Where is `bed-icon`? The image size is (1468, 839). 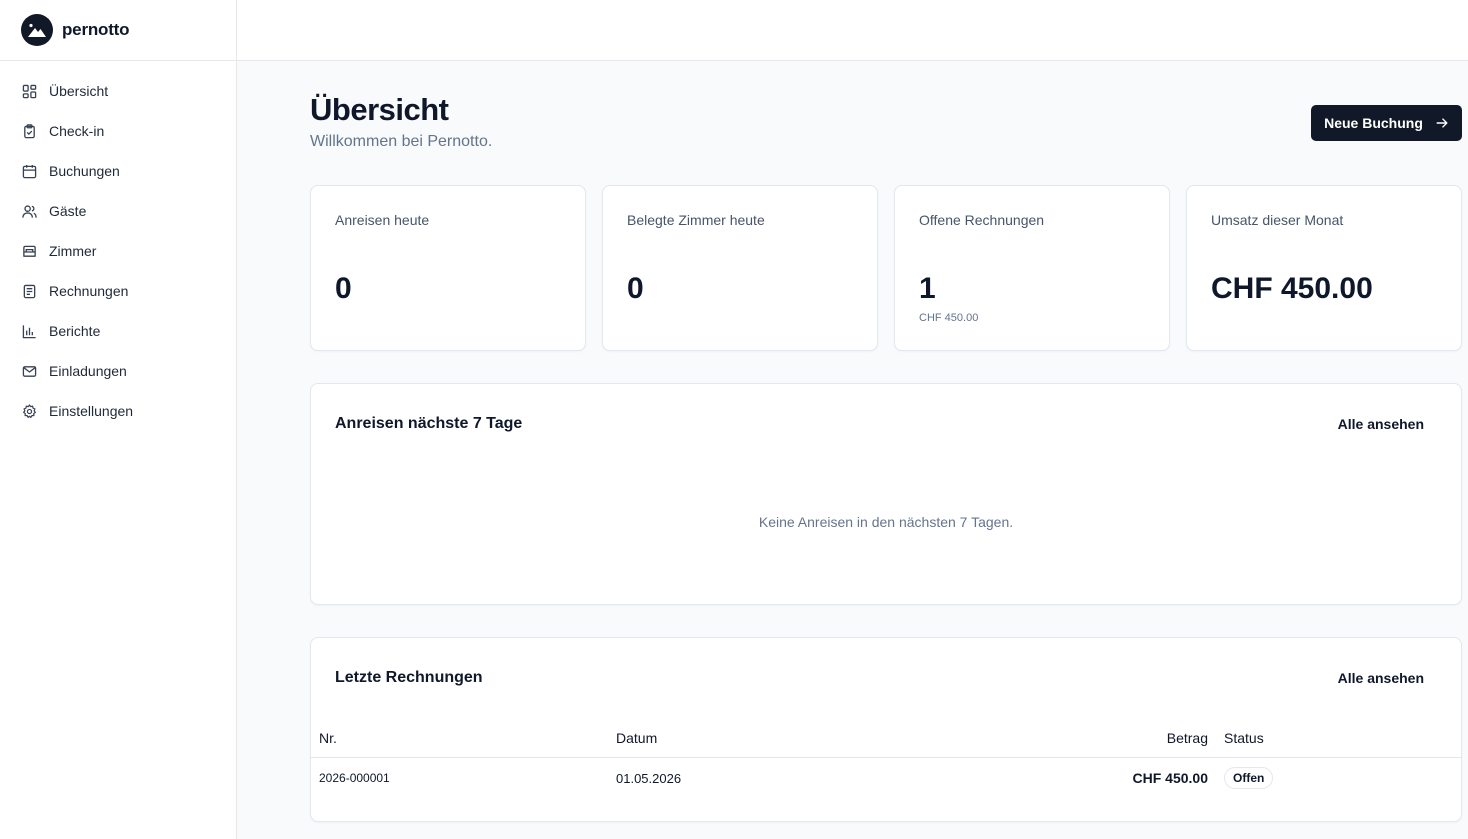 bed-icon is located at coordinates (29, 251).